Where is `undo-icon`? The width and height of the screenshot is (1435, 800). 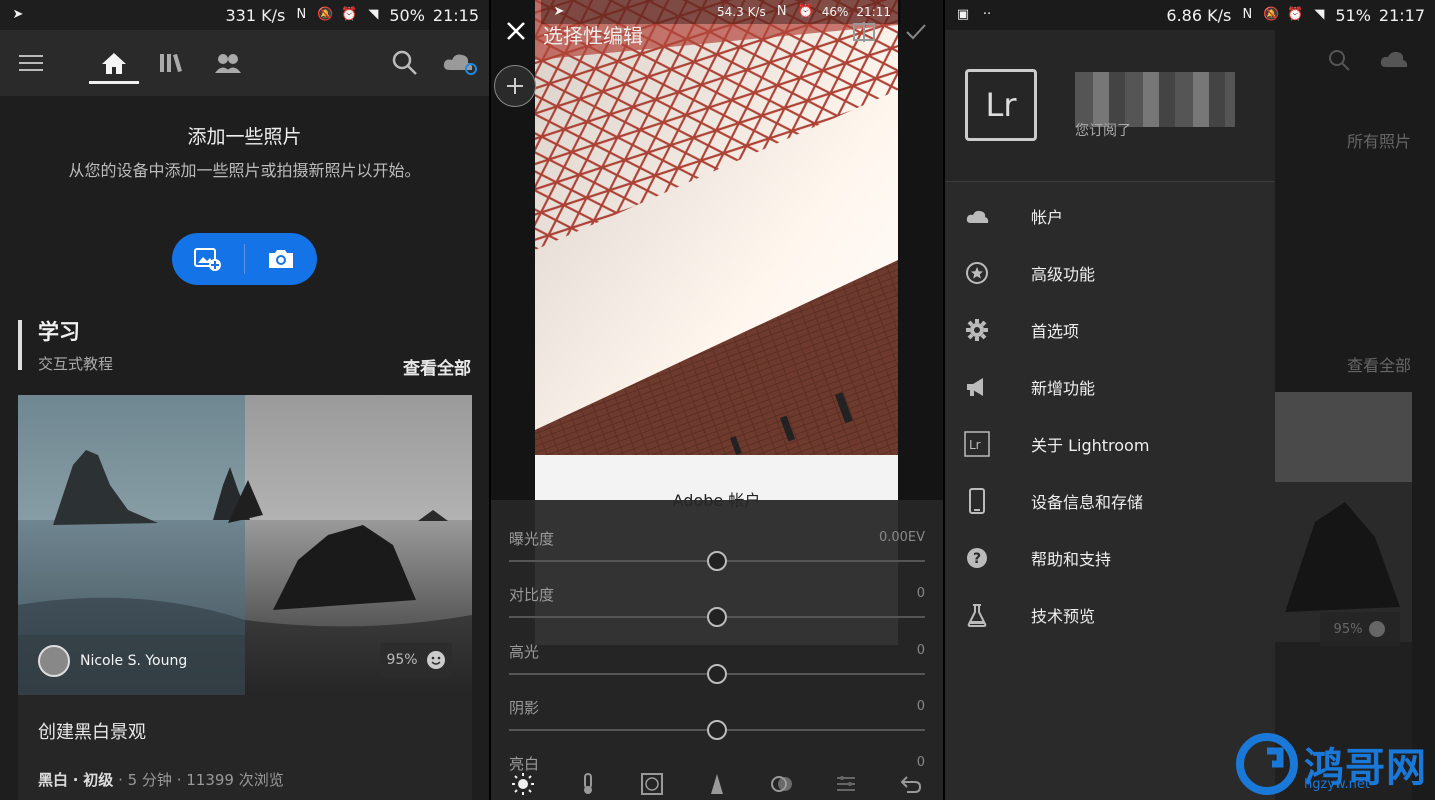
undo-icon is located at coordinates (911, 784).